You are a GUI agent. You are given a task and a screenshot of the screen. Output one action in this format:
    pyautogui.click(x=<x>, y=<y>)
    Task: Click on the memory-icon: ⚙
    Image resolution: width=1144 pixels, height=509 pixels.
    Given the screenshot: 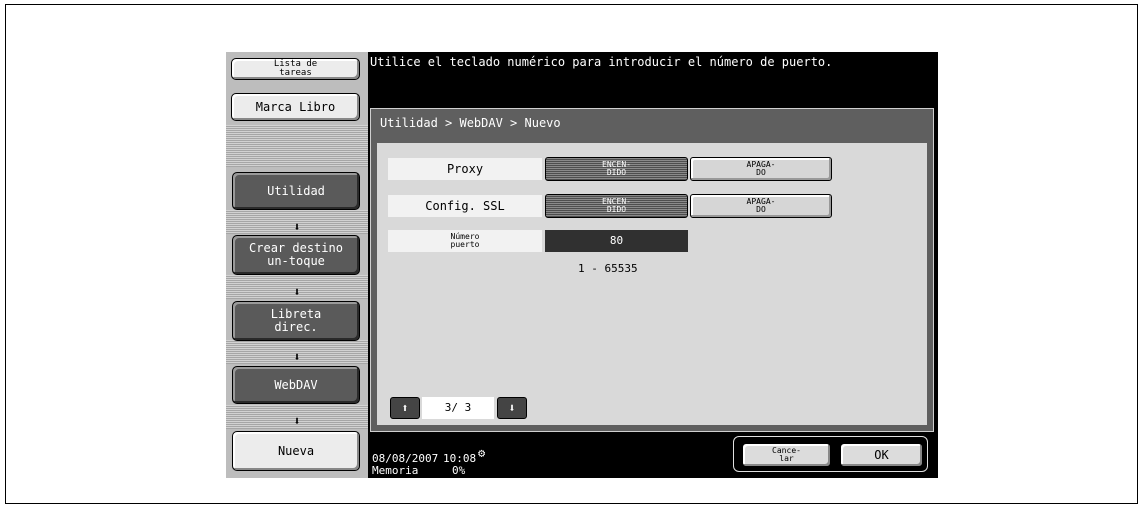 What is the action you would take?
    pyautogui.click(x=482, y=453)
    